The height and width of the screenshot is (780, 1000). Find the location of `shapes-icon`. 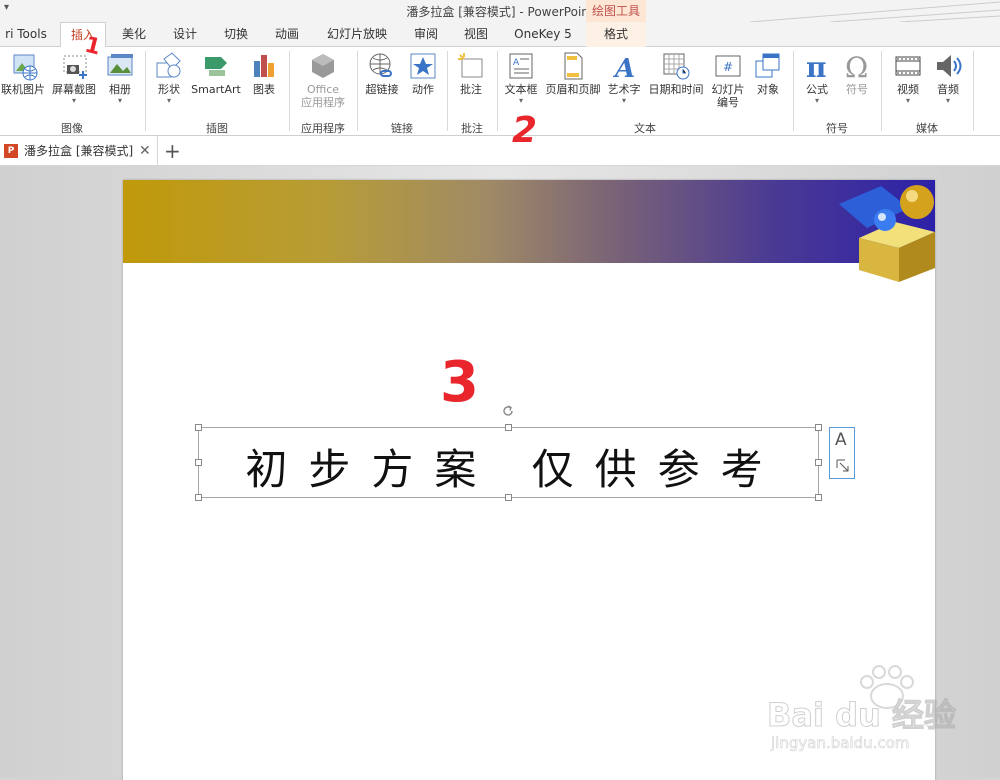

shapes-icon is located at coordinates (169, 66).